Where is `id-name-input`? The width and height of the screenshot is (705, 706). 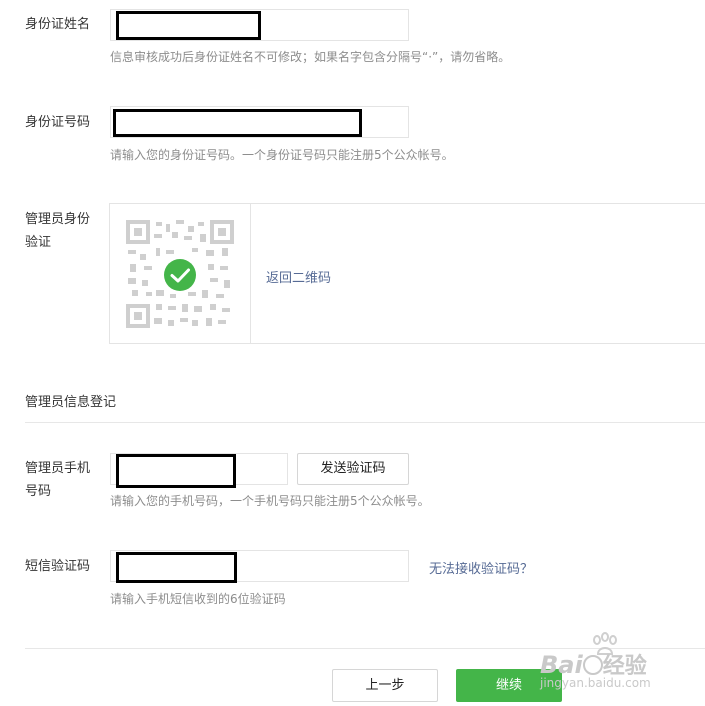
id-name-input is located at coordinates (259, 25).